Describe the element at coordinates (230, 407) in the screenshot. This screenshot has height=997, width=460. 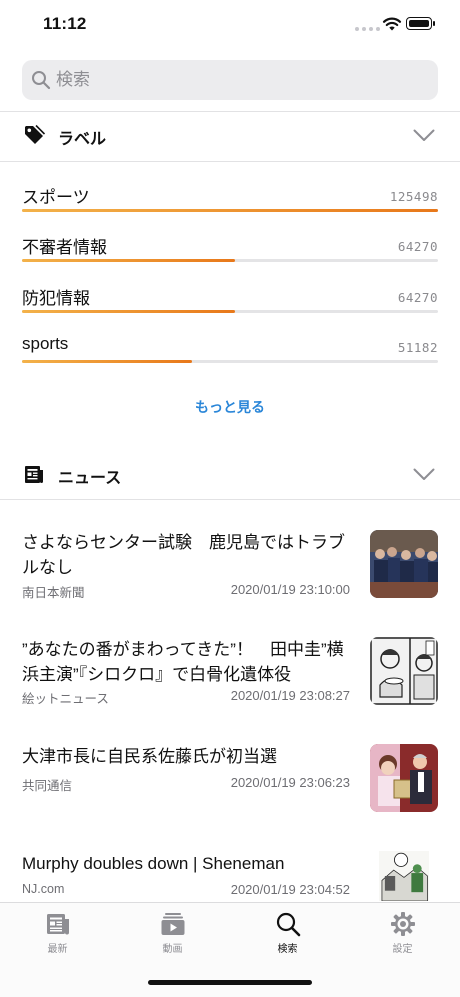
I see `more-button: もっと見る` at that location.